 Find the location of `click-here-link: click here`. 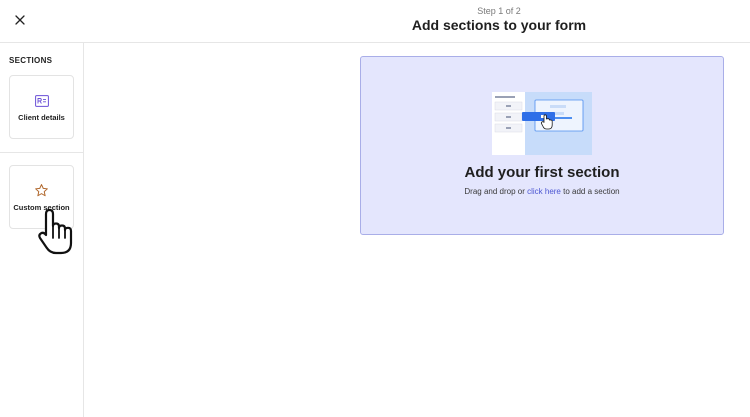

click-here-link: click here is located at coordinates (544, 191).